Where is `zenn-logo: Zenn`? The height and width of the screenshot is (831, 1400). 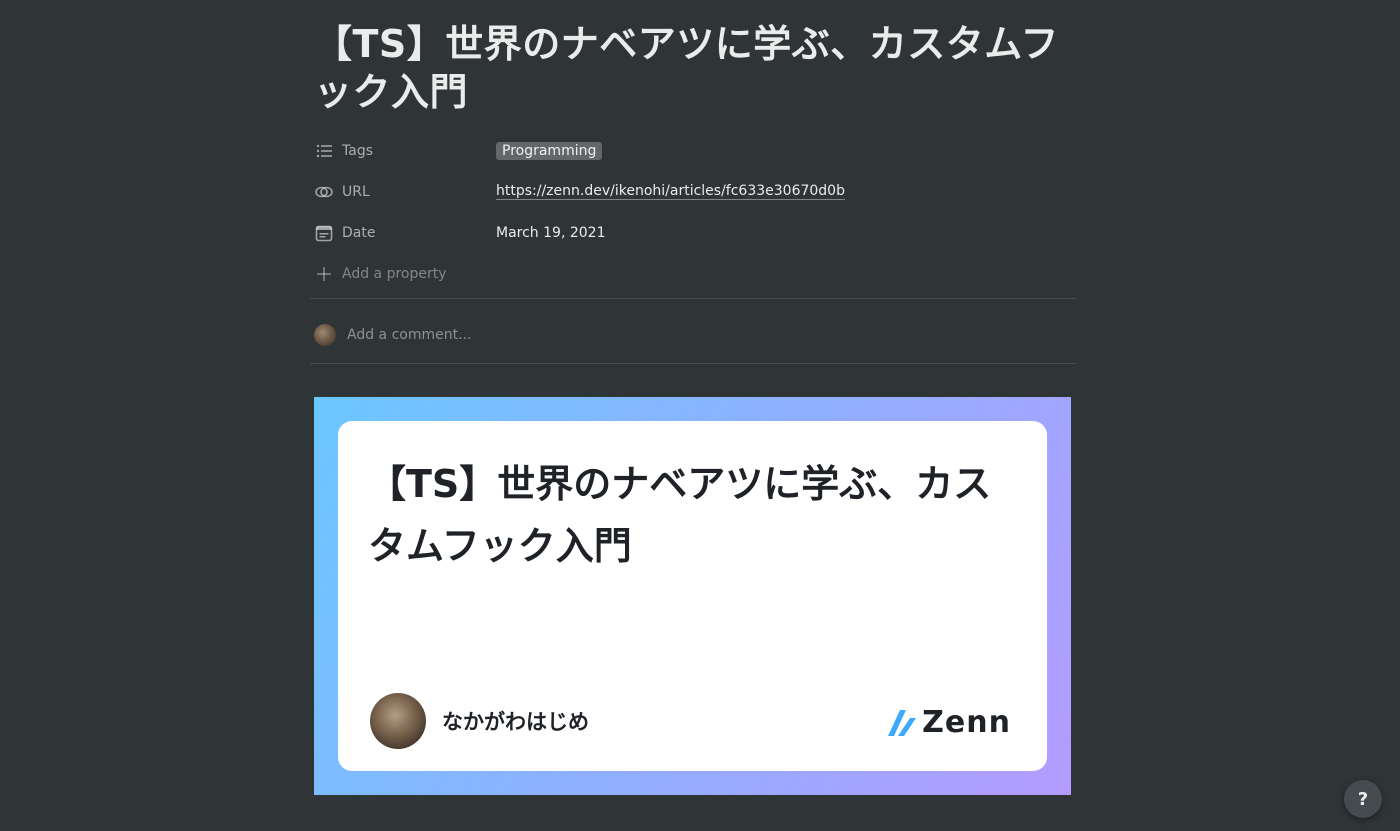 zenn-logo: Zenn is located at coordinates (949, 722).